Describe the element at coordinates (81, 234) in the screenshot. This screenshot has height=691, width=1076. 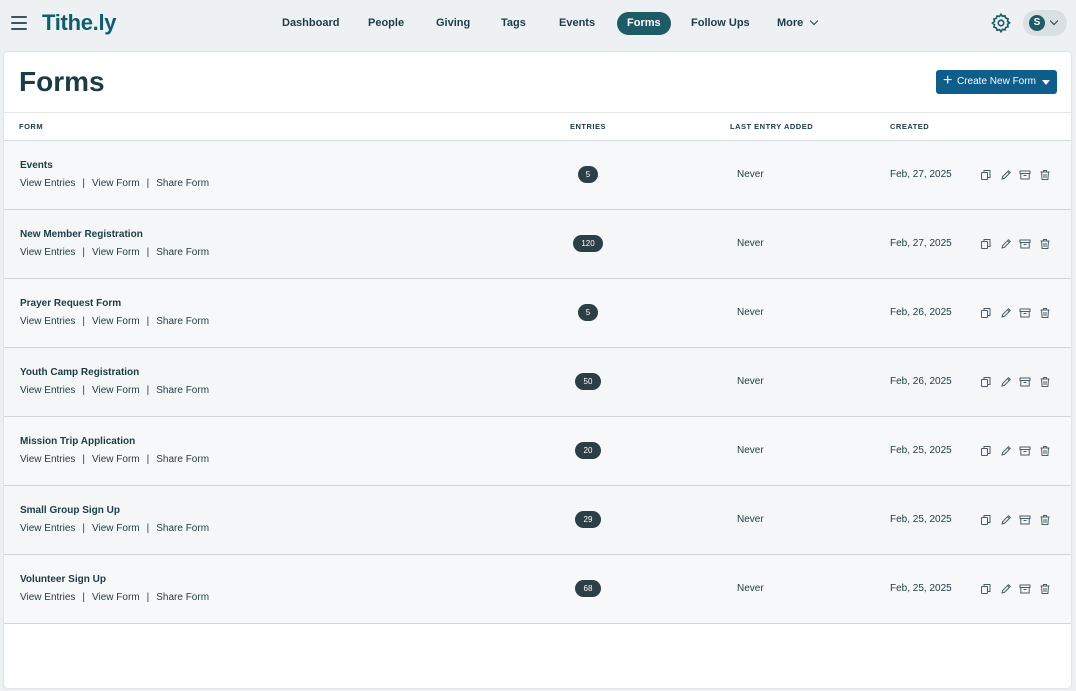
I see `form-name-link: New Member Registration` at that location.